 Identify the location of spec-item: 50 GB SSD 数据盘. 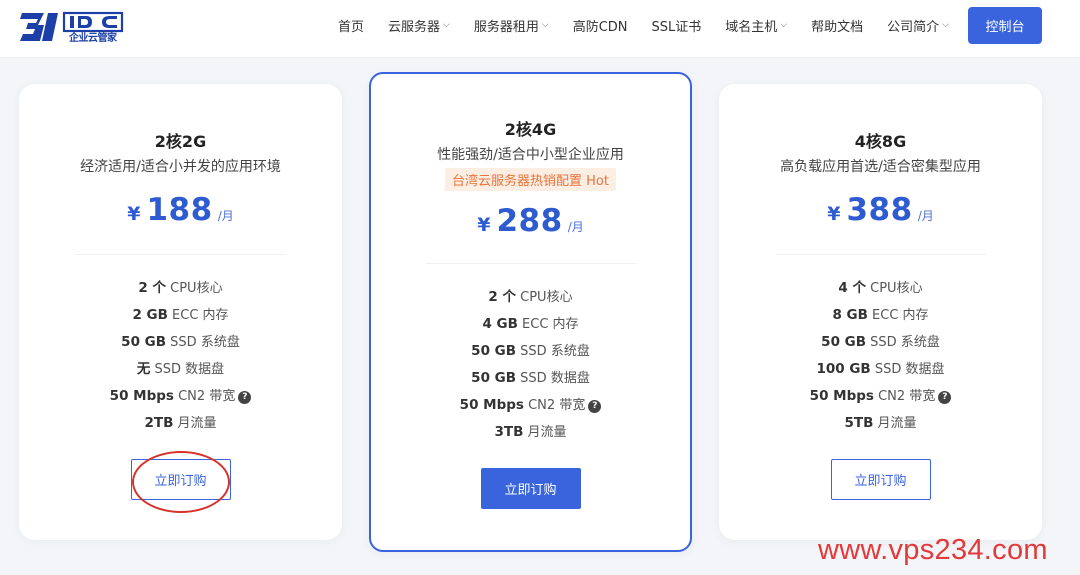
(530, 378).